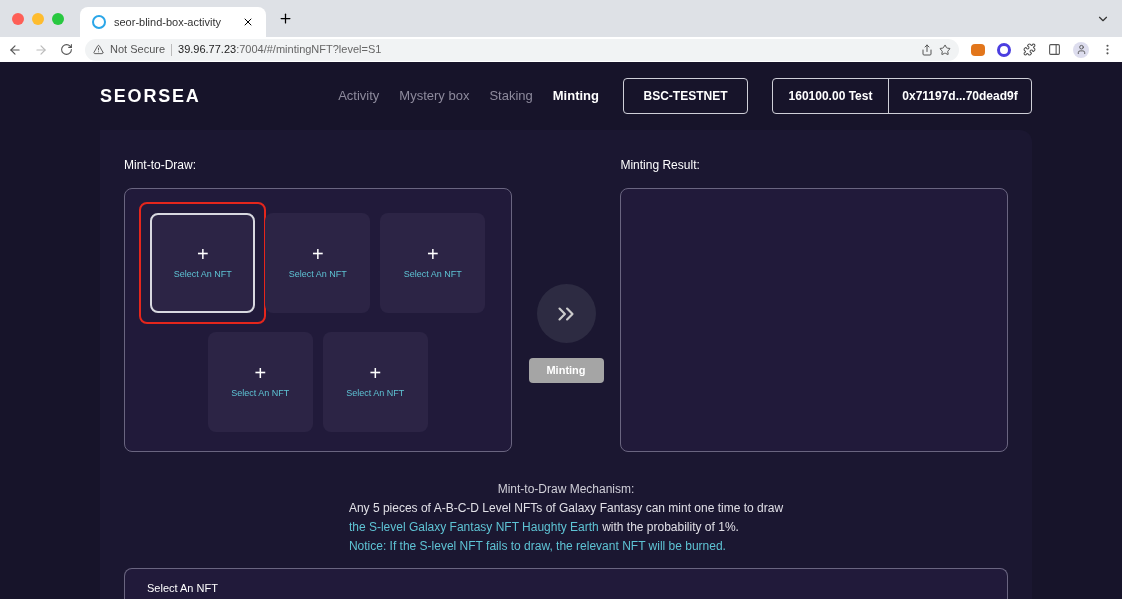  Describe the element at coordinates (1081, 49) in the screenshot. I see `profile-avatar-icon` at that location.